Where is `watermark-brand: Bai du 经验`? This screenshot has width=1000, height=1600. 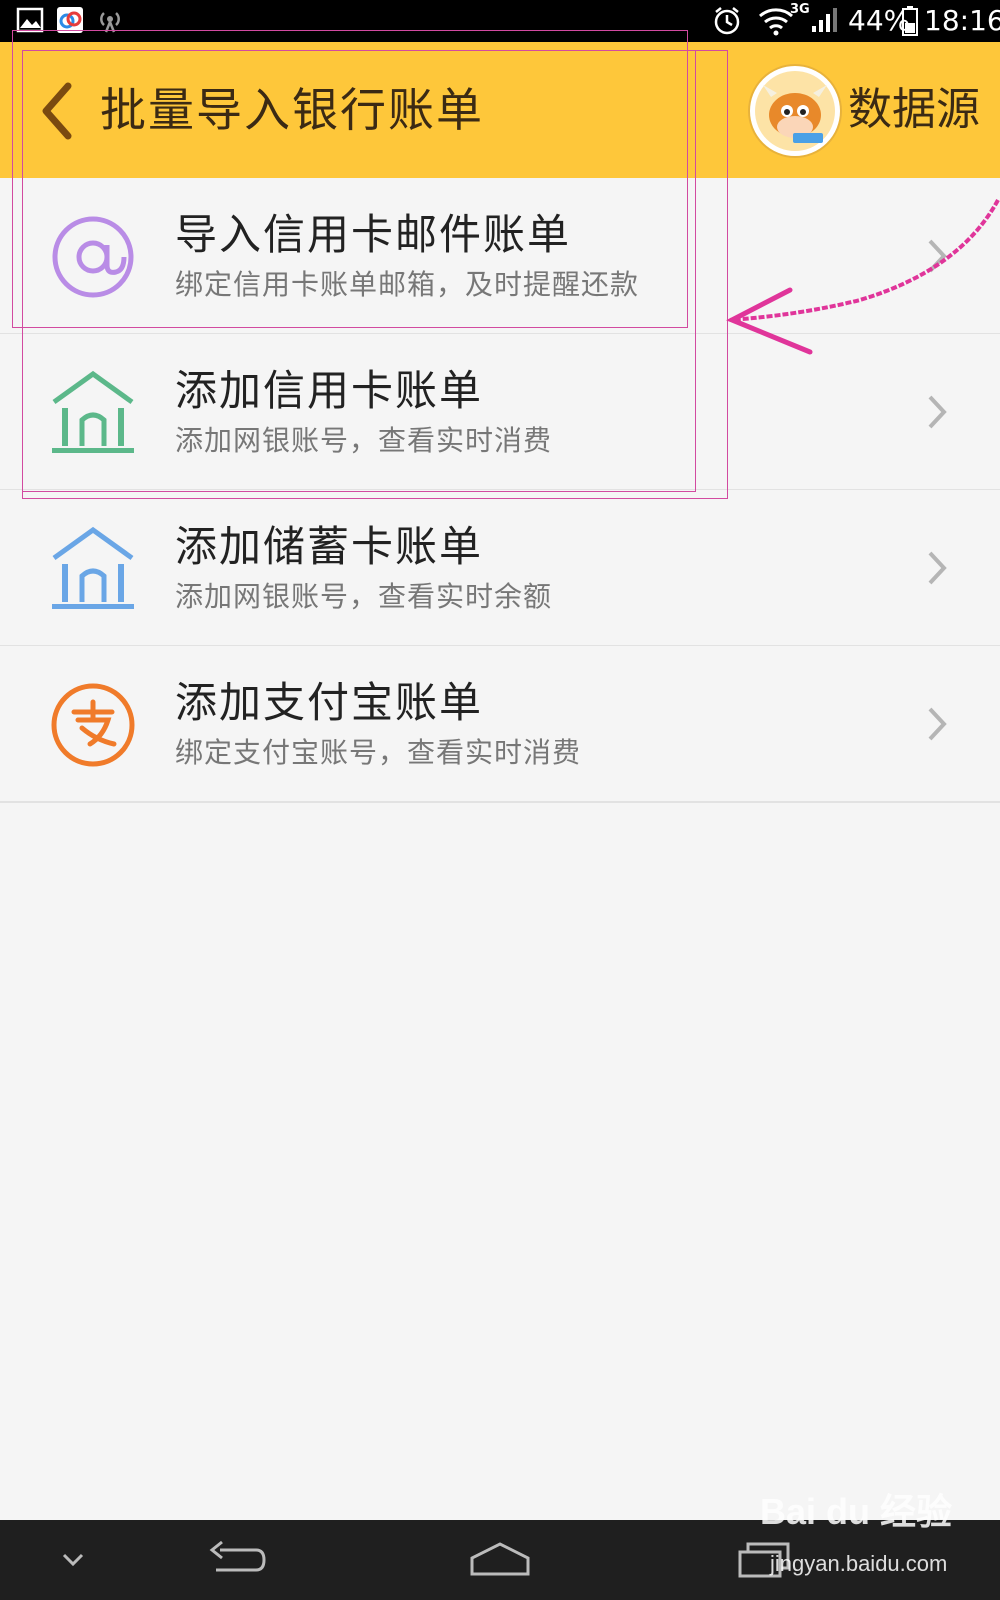 watermark-brand: Bai du 经验 is located at coordinates (856, 1511).